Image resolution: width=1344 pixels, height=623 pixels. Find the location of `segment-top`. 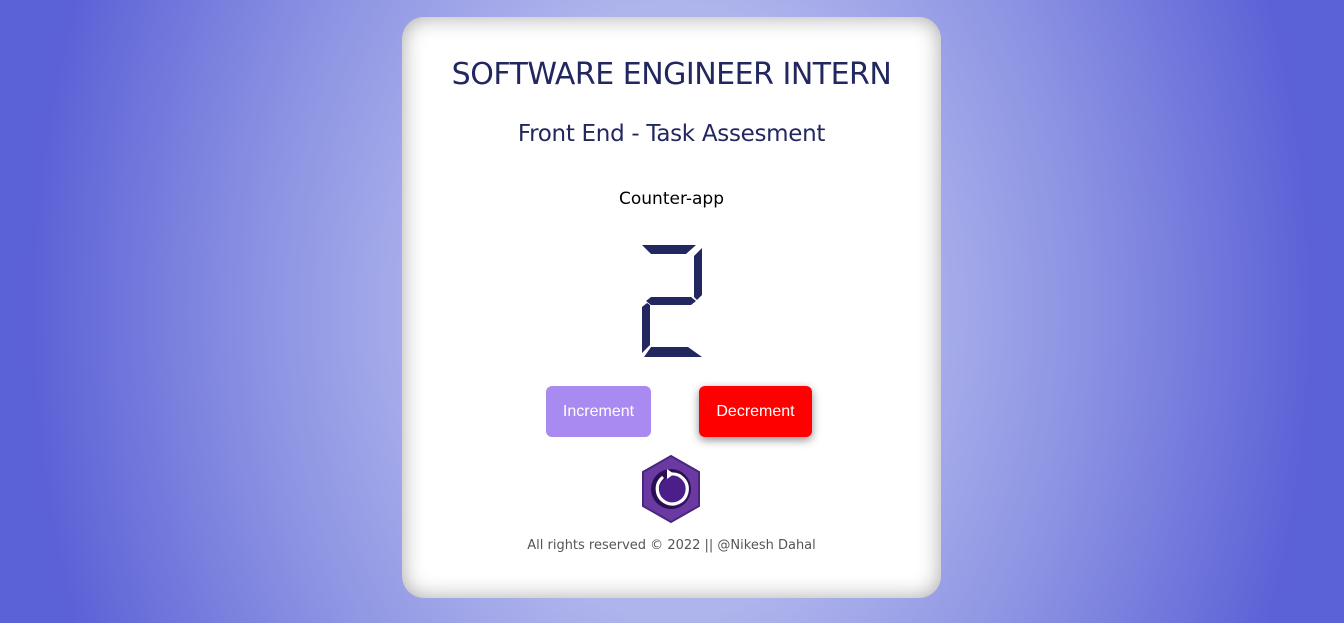

segment-top is located at coordinates (669, 249).